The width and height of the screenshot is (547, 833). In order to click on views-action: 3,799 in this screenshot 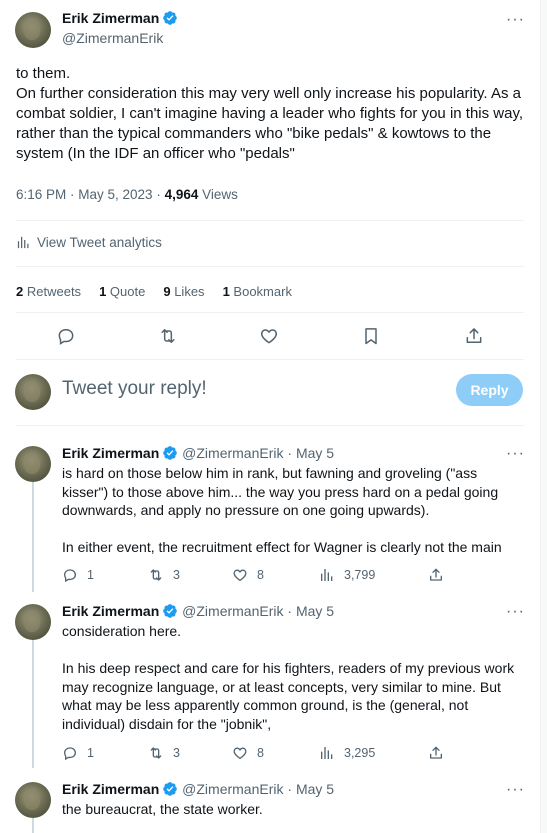, I will do `click(347, 575)`.